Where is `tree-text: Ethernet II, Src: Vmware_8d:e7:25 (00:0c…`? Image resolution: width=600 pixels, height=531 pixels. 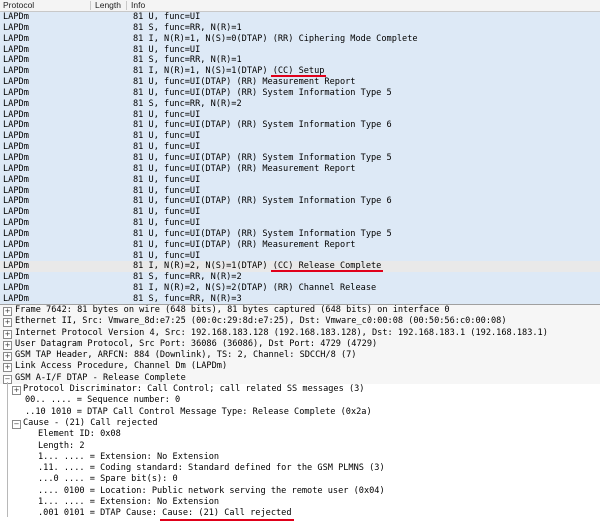 tree-text: Ethernet II, Src: Vmware_8d:e7:25 (00:0c… is located at coordinates (261, 321).